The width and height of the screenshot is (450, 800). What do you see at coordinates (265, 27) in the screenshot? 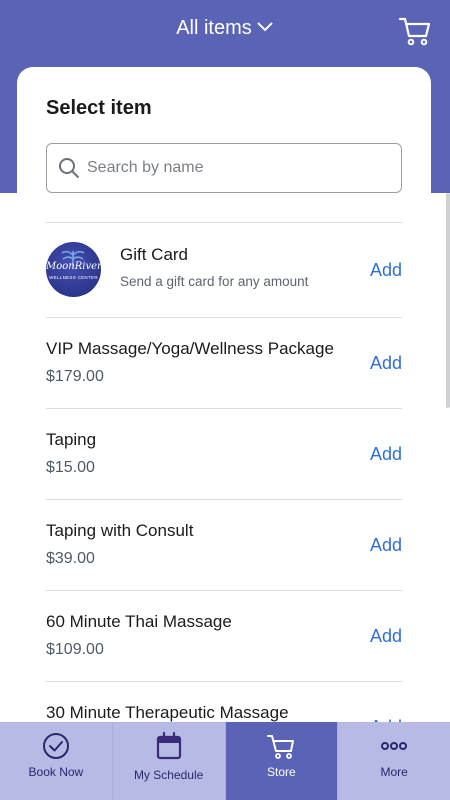
I see `chevron-down-icon` at bounding box center [265, 27].